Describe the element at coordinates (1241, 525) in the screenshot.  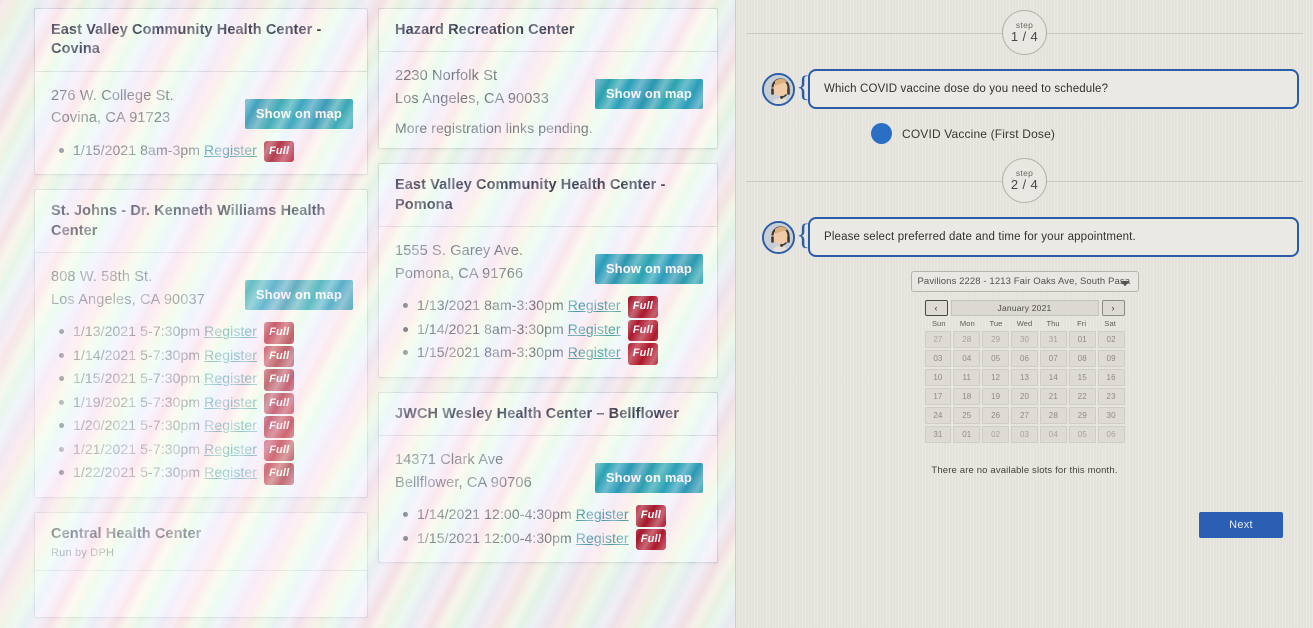
I see `next-button: Next` at that location.